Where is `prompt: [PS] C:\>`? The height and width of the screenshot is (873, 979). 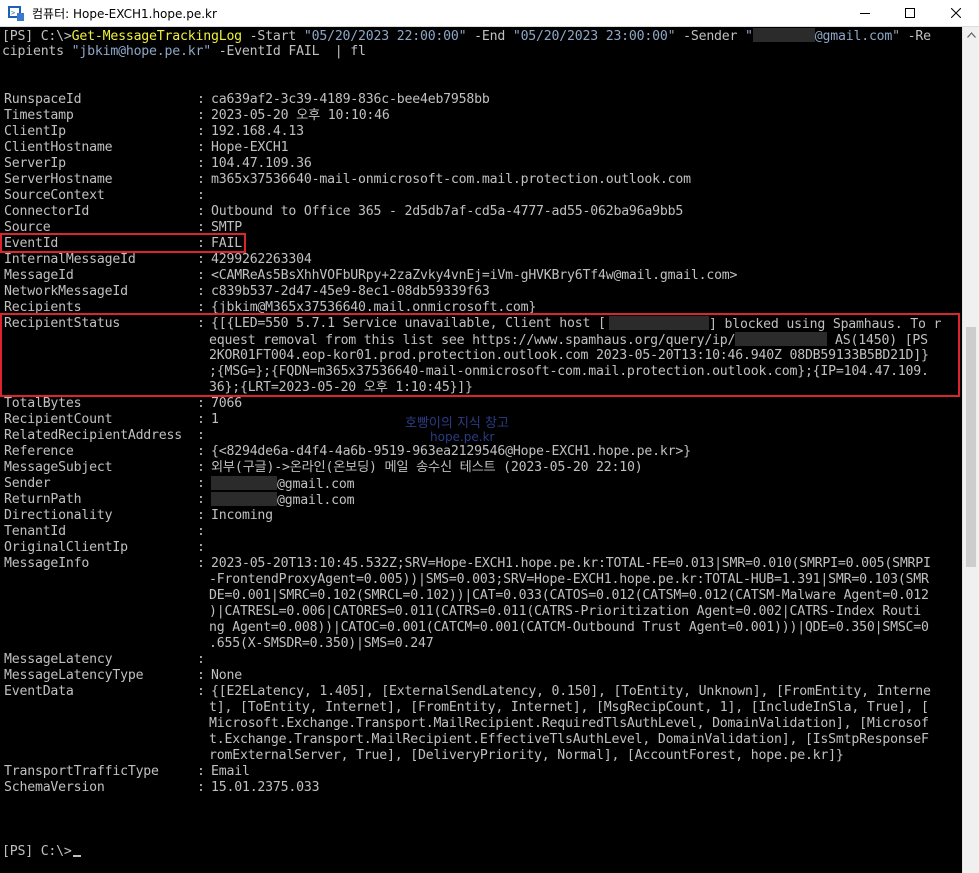 prompt: [PS] C:\> is located at coordinates (37, 36).